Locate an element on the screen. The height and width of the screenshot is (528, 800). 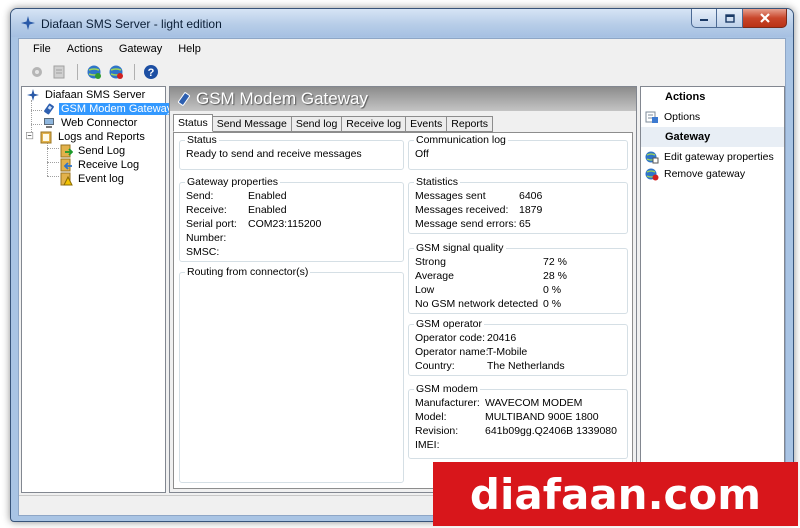
group-title: Statistics is located at coordinates (437, 182).